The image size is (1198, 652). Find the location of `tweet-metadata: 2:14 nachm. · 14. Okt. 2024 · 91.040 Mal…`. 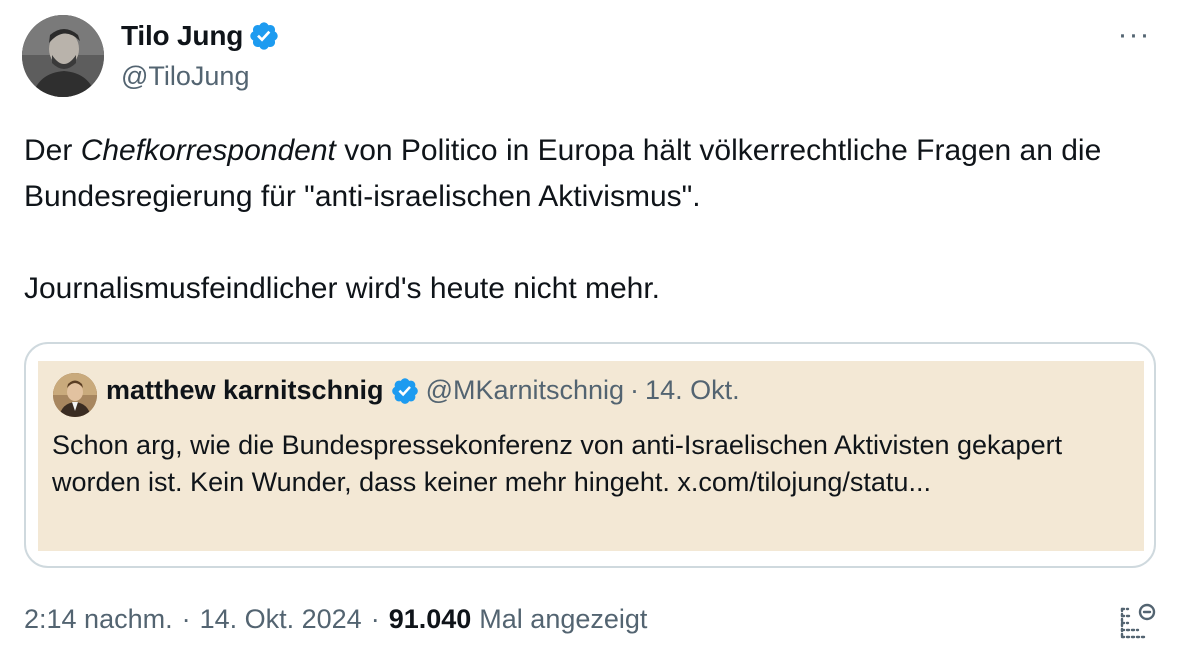

tweet-metadata: 2:14 nachm. · 14. Okt. 2024 · 91.040 Mal… is located at coordinates (335, 619).